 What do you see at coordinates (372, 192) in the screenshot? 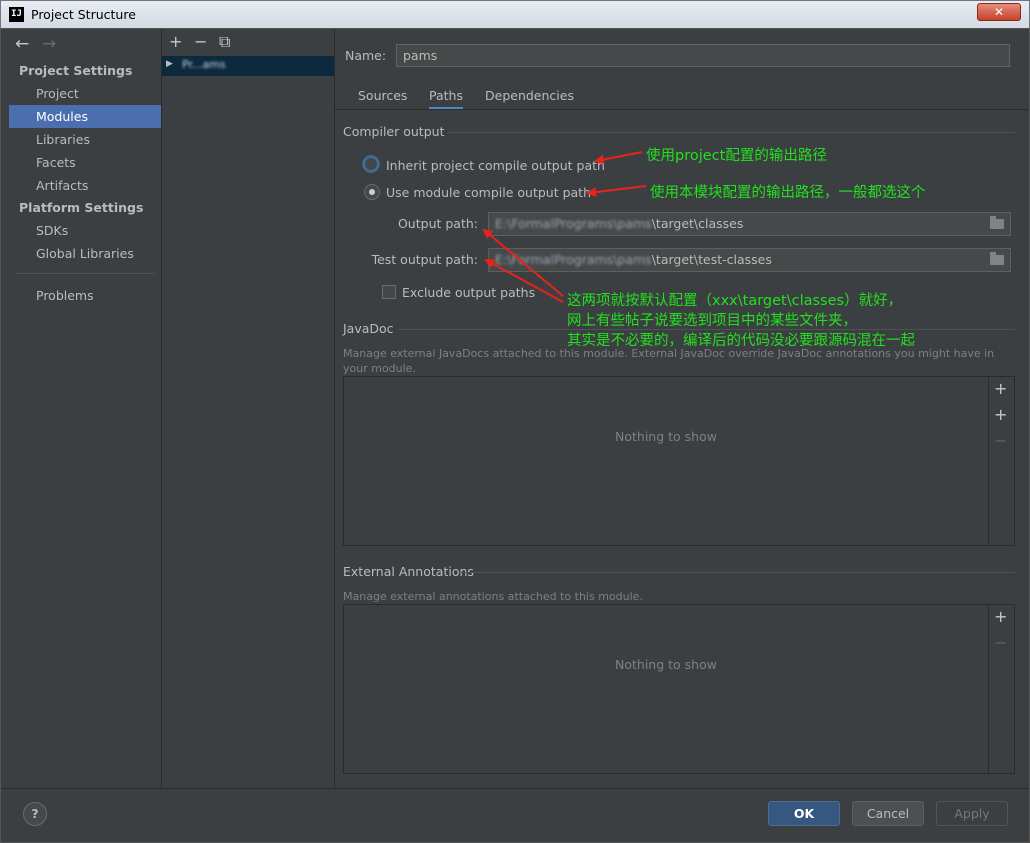
I see `use-module-radio` at bounding box center [372, 192].